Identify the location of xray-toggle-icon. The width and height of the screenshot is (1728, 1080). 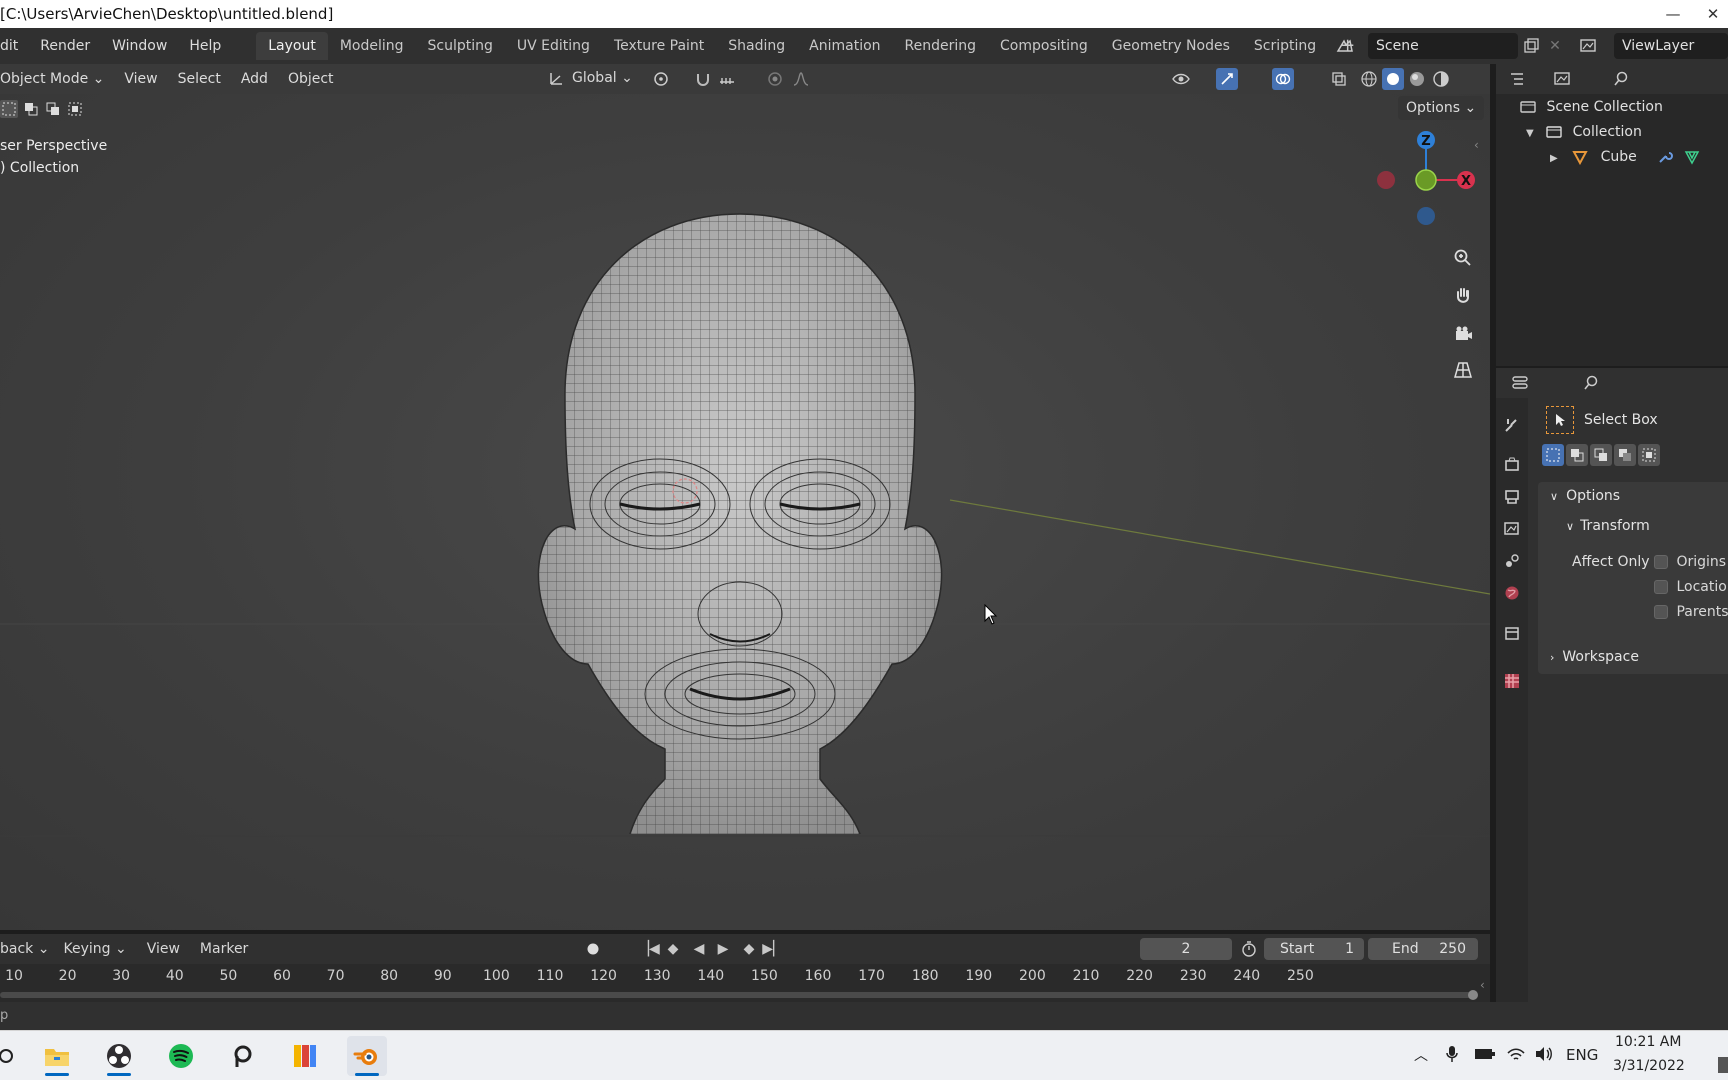
(1339, 79).